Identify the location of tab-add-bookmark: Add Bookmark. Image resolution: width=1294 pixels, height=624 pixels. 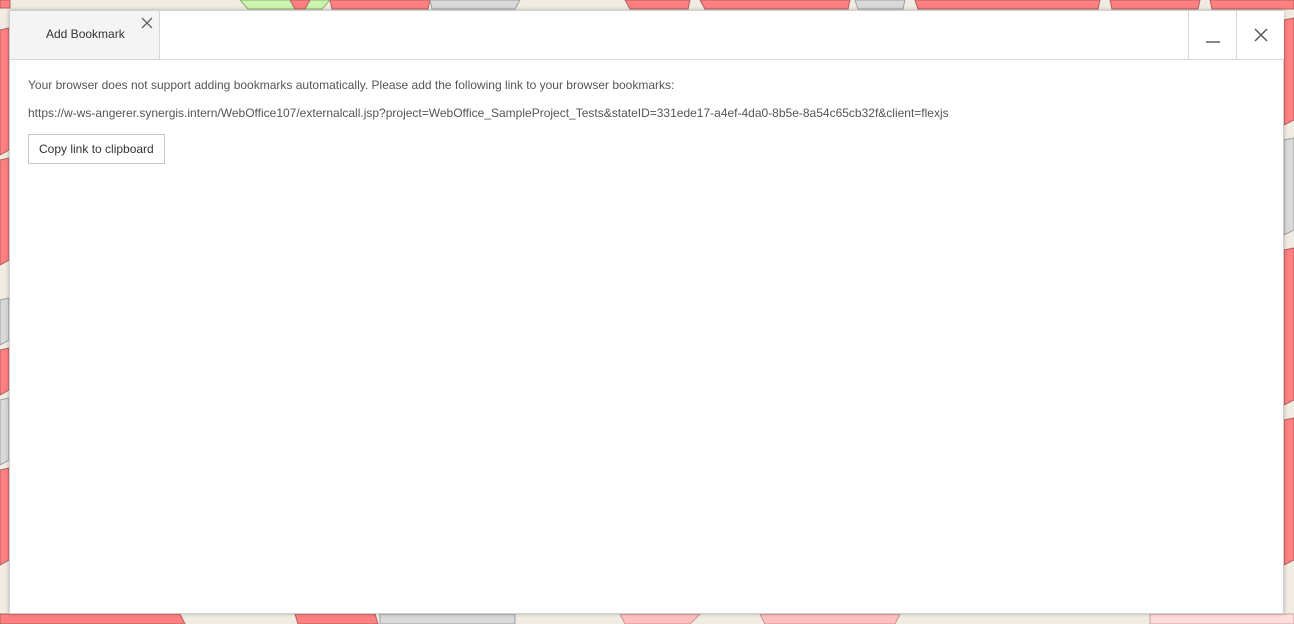
(85, 35).